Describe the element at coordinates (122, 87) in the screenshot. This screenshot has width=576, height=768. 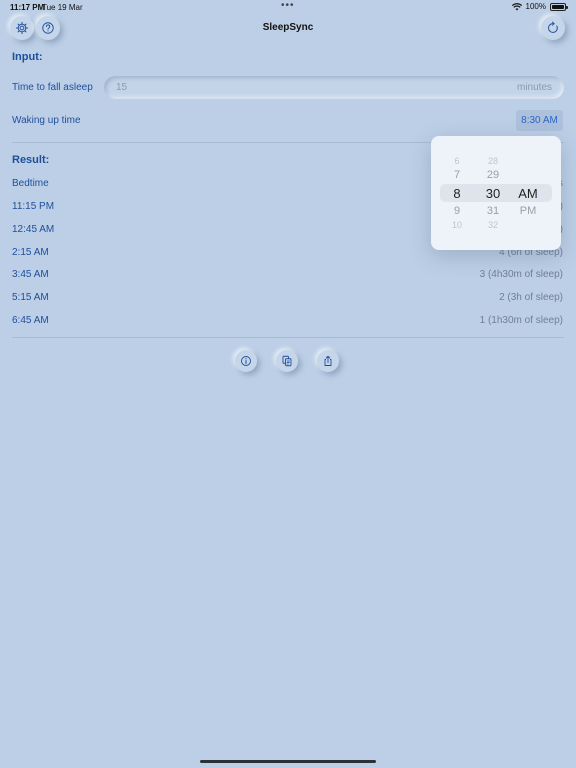
I see `fall-asleep-value: 15` at that location.